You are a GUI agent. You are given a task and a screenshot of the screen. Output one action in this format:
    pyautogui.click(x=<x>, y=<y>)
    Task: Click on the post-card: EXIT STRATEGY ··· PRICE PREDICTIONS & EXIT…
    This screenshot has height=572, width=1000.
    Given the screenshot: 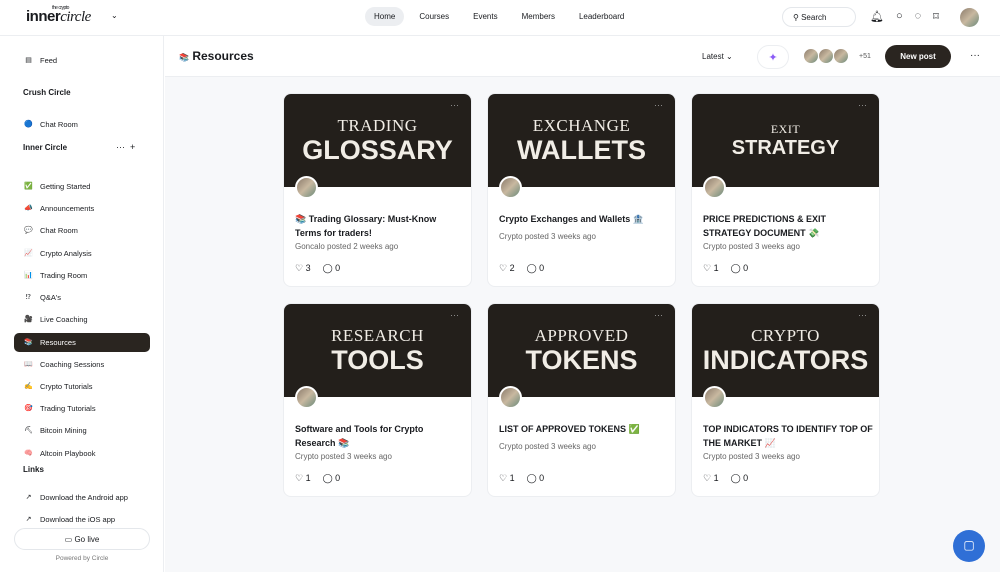 What is the action you would take?
    pyautogui.click(x=785, y=190)
    